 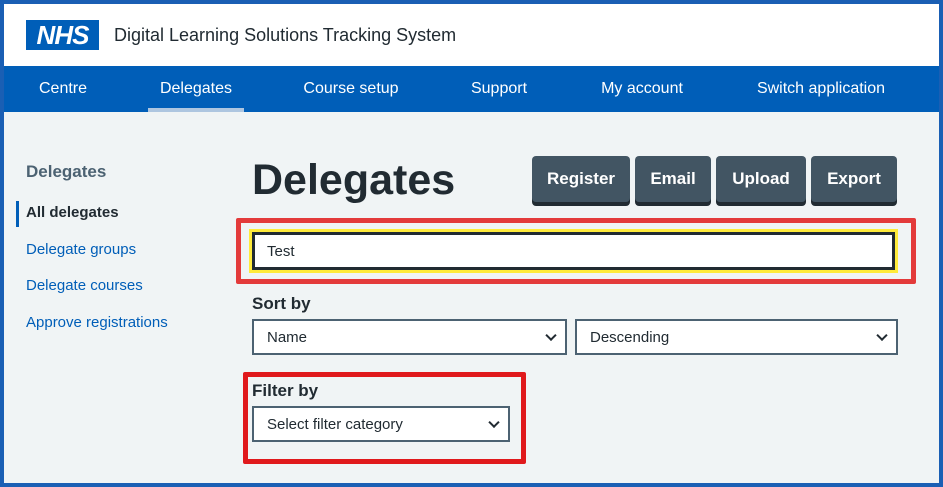 What do you see at coordinates (66, 171) in the screenshot?
I see `sidebar-title: Delegates` at bounding box center [66, 171].